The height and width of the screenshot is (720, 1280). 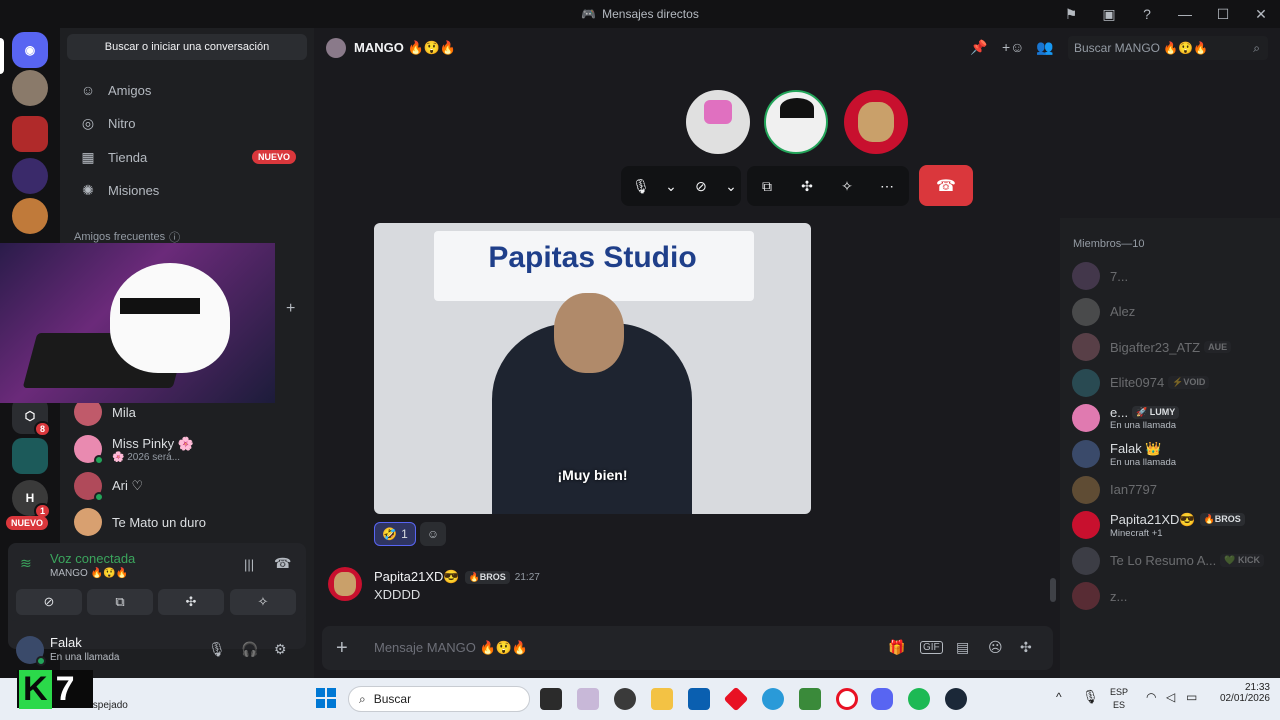 I want to click on more-options-icon: ⋯, so click(x=887, y=186).